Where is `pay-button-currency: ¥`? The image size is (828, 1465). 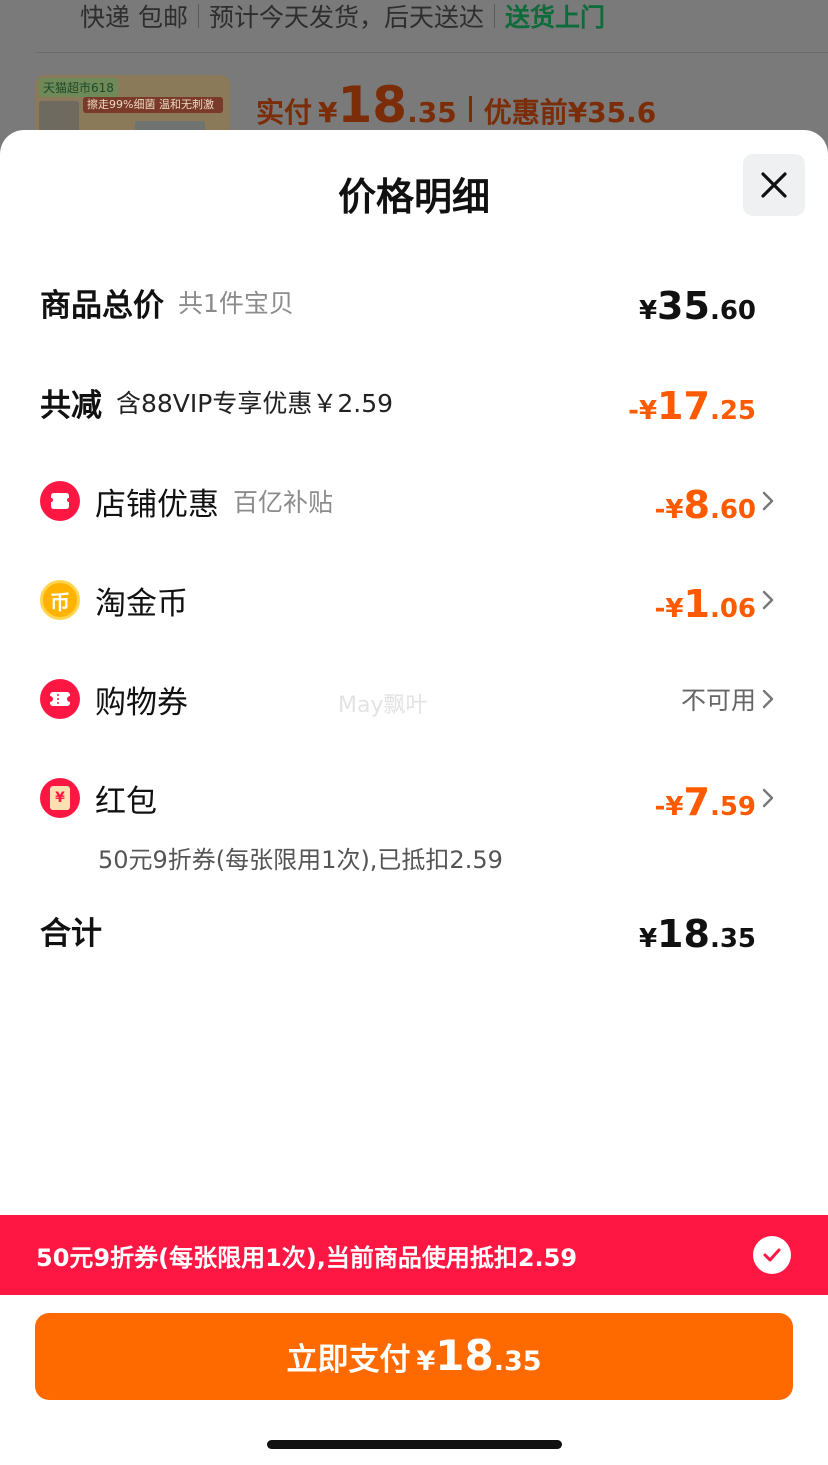 pay-button-currency: ¥ is located at coordinates (426, 1361).